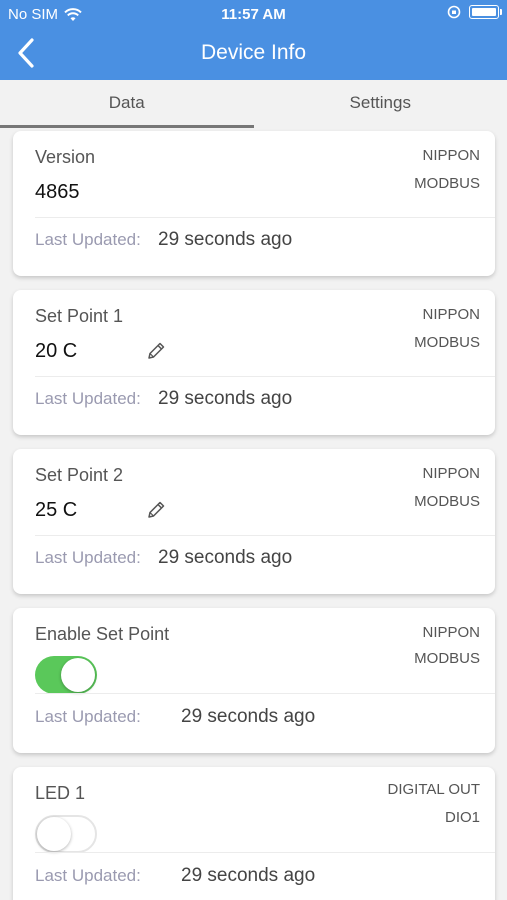  Describe the element at coordinates (127, 104) in the screenshot. I see `tab-data: Data` at that location.